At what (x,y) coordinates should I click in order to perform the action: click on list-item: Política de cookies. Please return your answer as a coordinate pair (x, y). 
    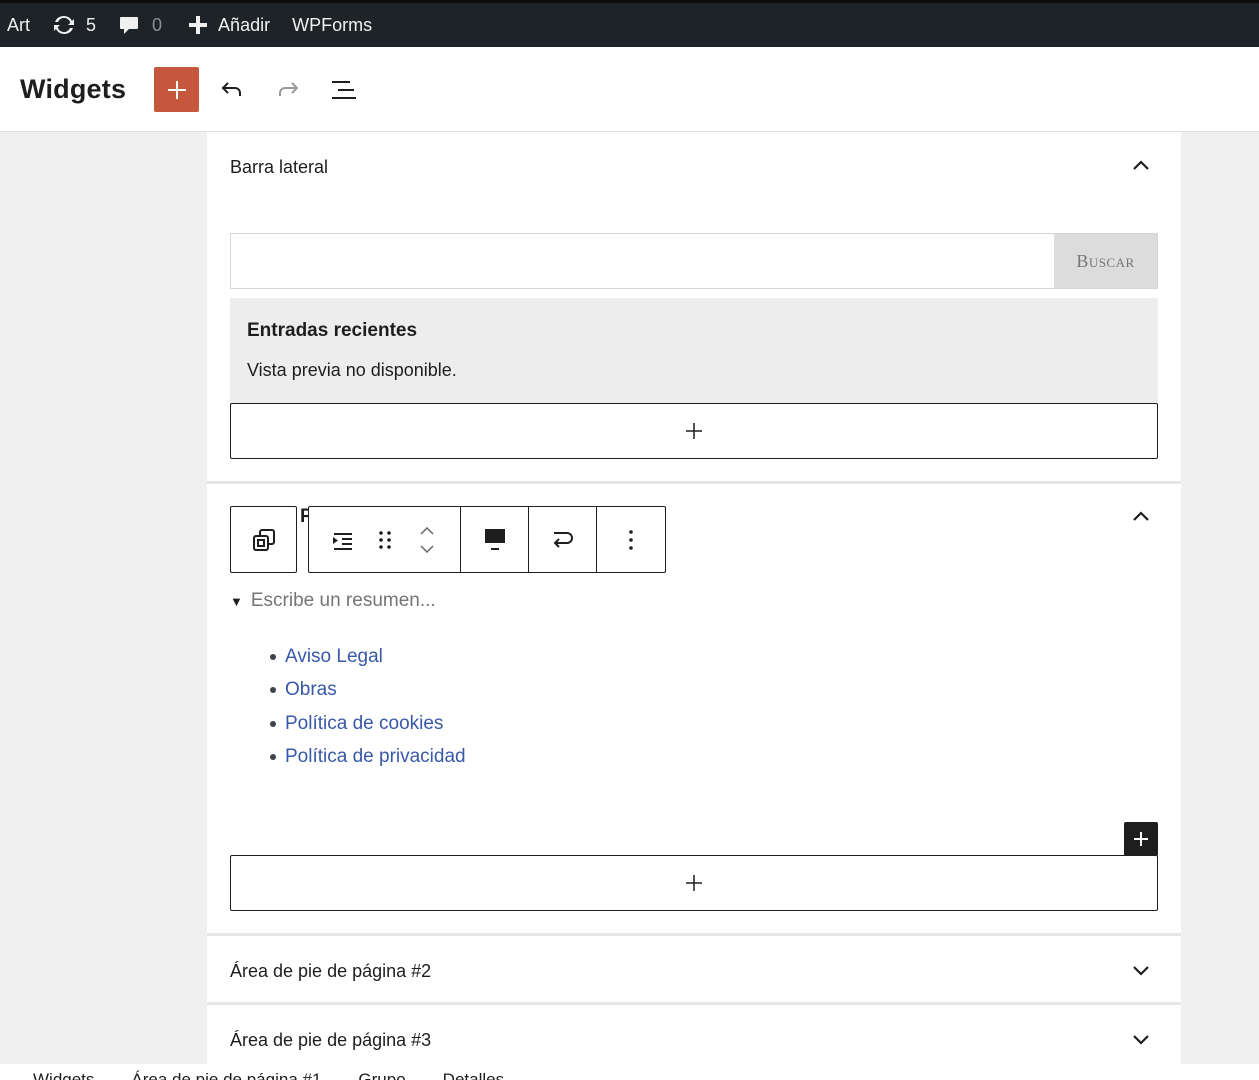
    Looking at the image, I should click on (368, 724).